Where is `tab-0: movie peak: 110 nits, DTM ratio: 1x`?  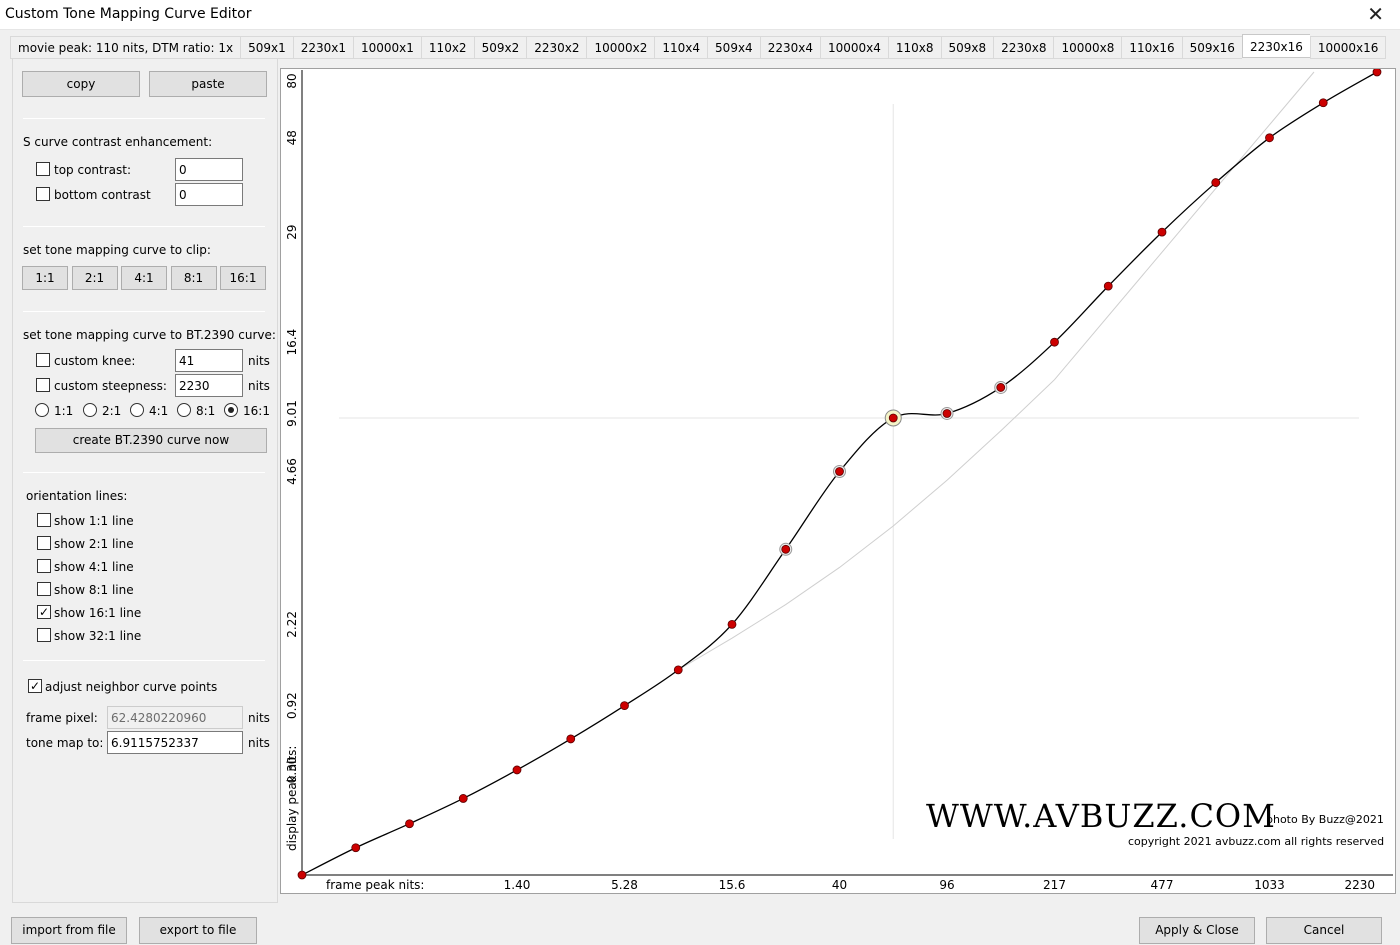 tab-0: movie peak: 110 nits, DTM ratio: 1x is located at coordinates (125, 47).